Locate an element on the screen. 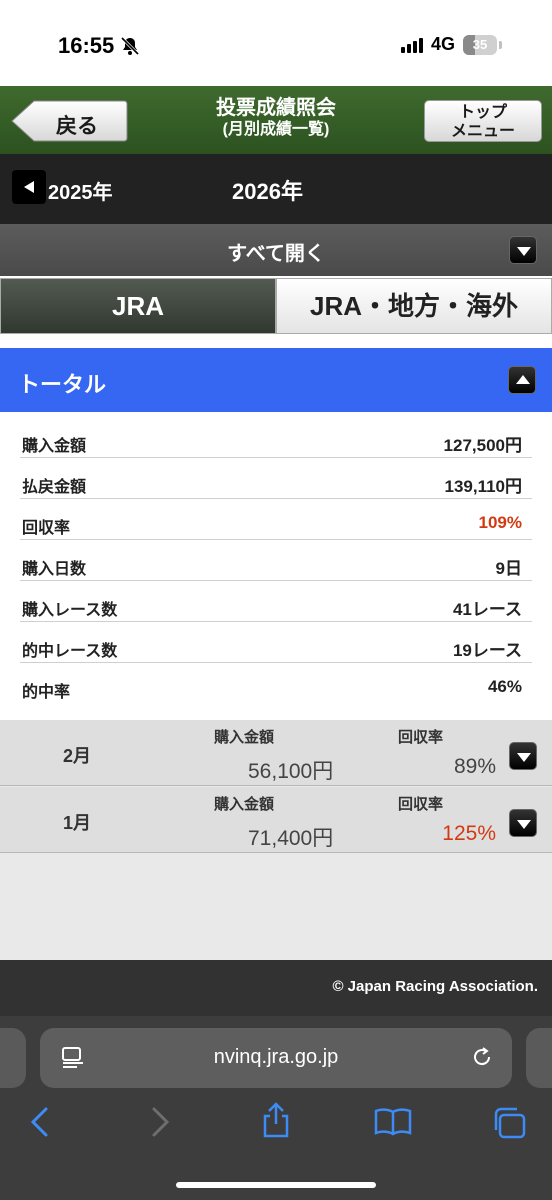  expand-all-icon is located at coordinates (523, 250).